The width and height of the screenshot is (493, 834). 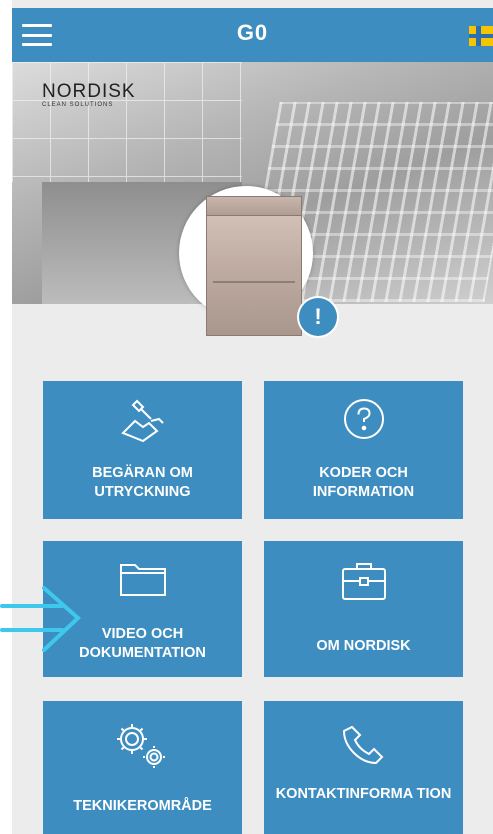 I want to click on top-bar: G0, so click(x=252, y=35).